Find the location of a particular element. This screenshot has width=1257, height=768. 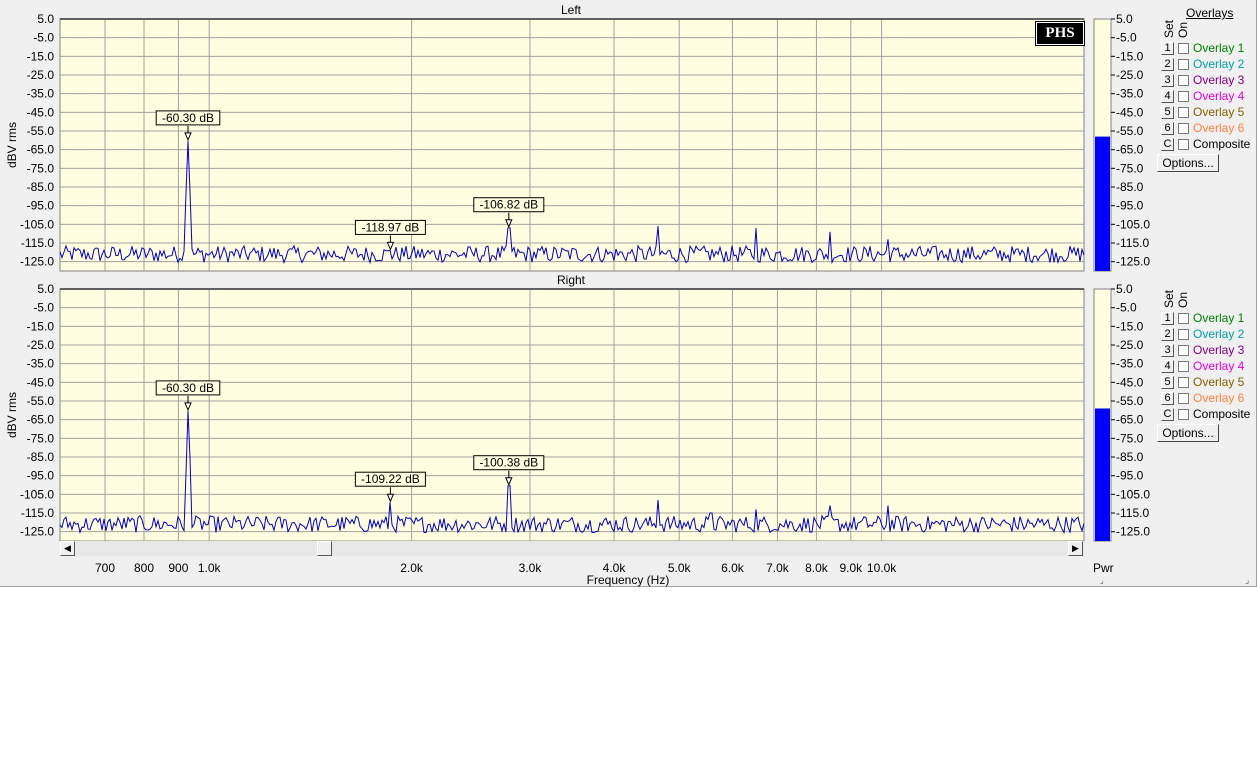

pwr-tick-label: -5.0 is located at coordinates (1126, 308).